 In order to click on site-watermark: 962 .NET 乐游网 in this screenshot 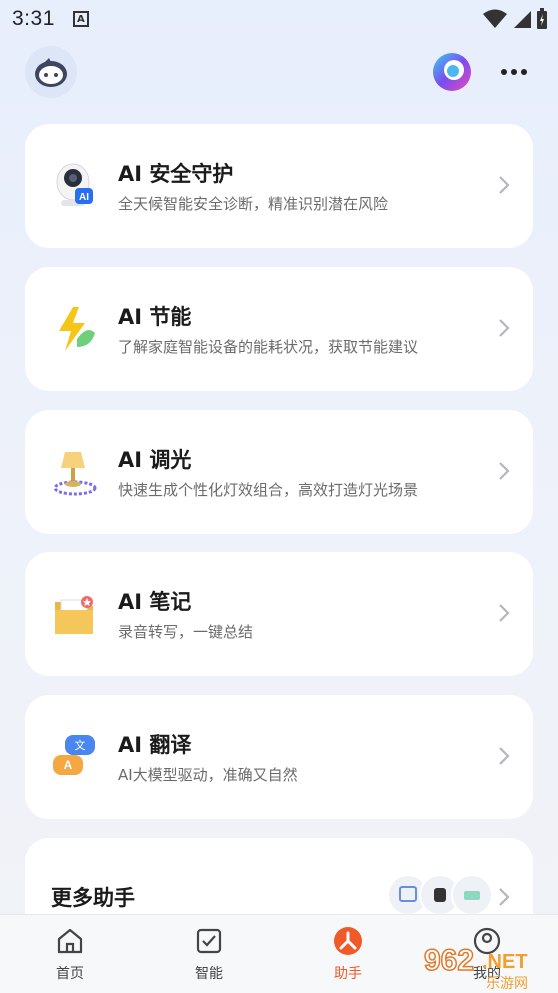, I will do `click(489, 966)`.